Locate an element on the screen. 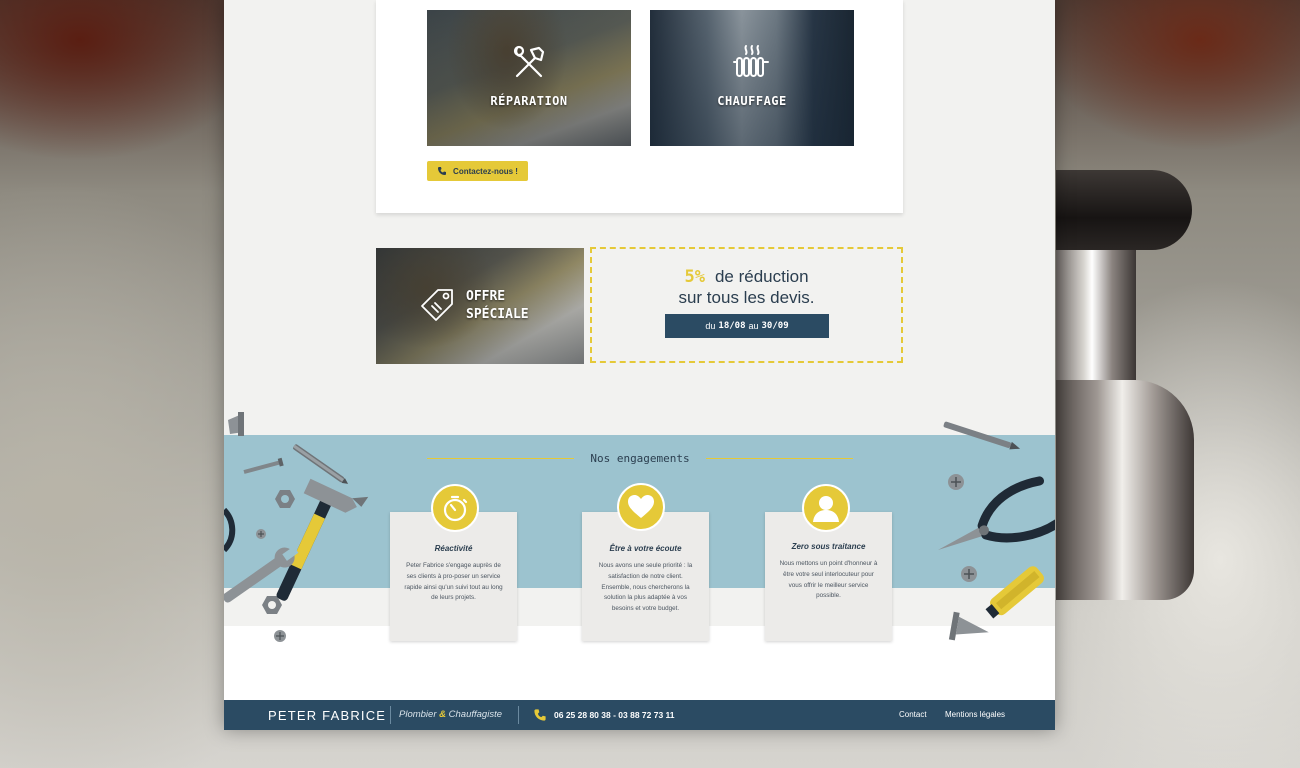 This screenshot has width=1300, height=768. contact-button: Contactez-nous ! is located at coordinates (477, 171).